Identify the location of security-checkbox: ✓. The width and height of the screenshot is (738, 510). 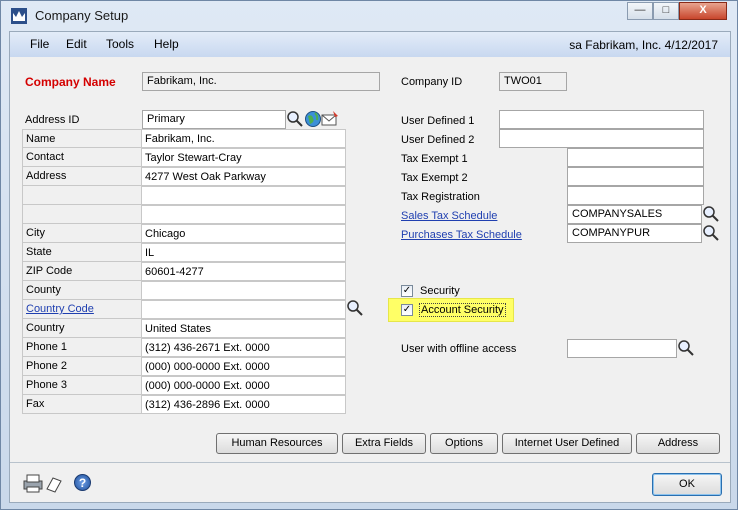
(407, 291).